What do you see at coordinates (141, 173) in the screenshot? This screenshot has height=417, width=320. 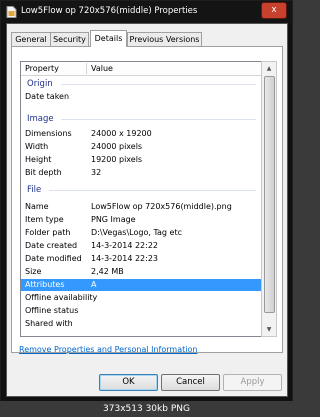 I see `property-row: Bit depth 32` at bounding box center [141, 173].